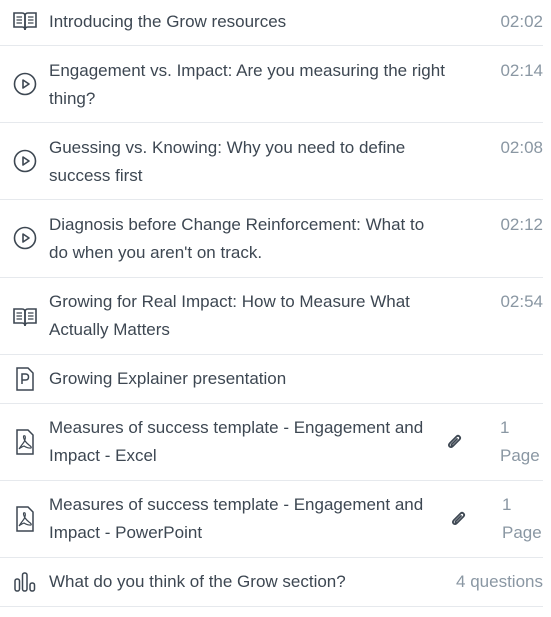 Image resolution: width=551 pixels, height=617 pixels. Describe the element at coordinates (521, 224) in the screenshot. I see `lesson-duration: 02:12` at that location.